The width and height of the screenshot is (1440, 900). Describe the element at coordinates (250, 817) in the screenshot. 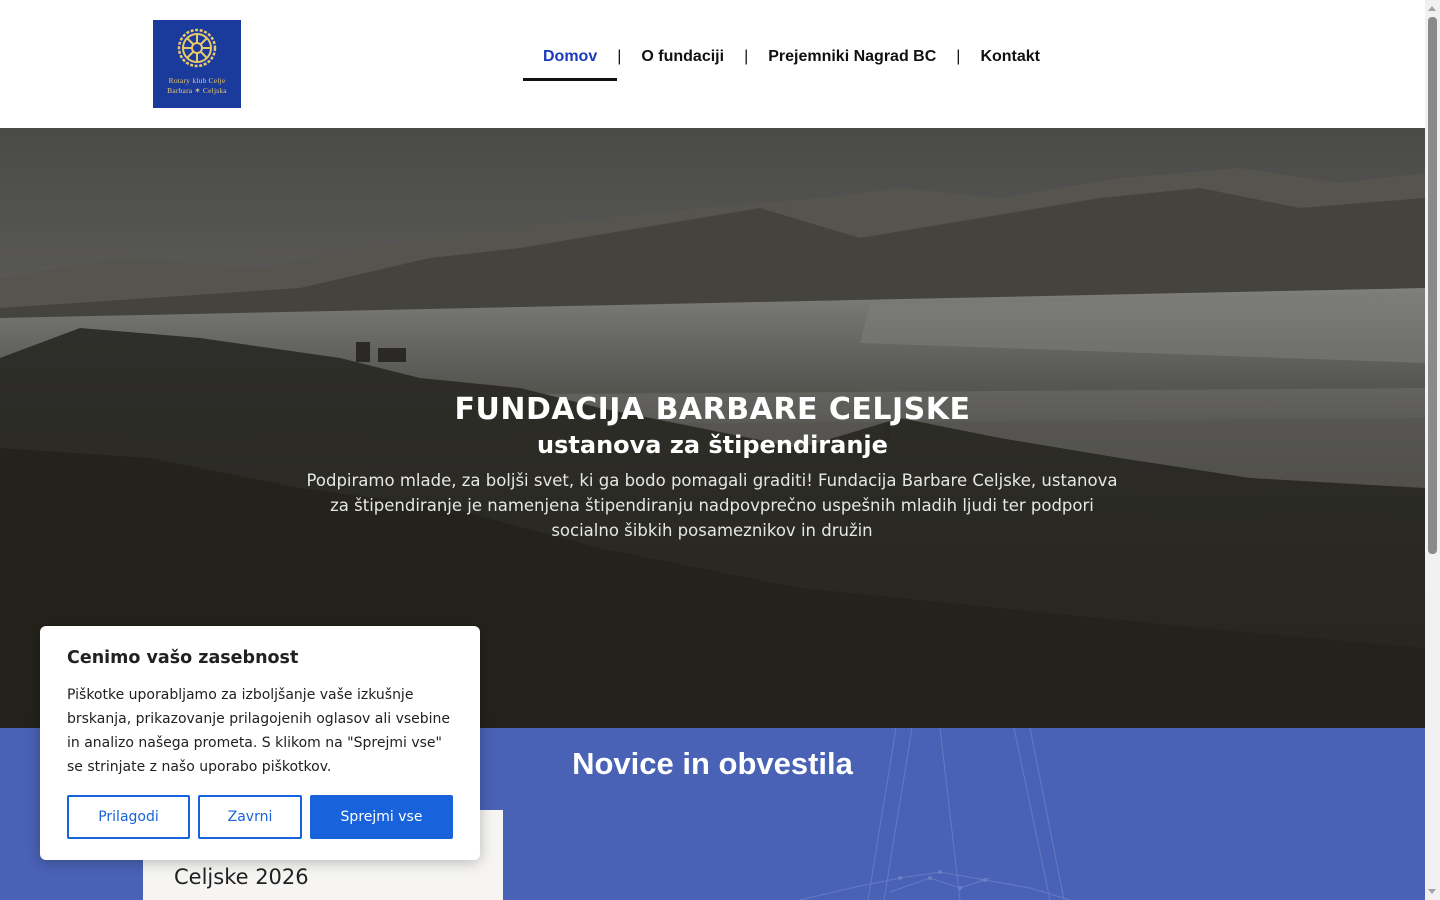

I see `reject-button: Zavrni` at that location.